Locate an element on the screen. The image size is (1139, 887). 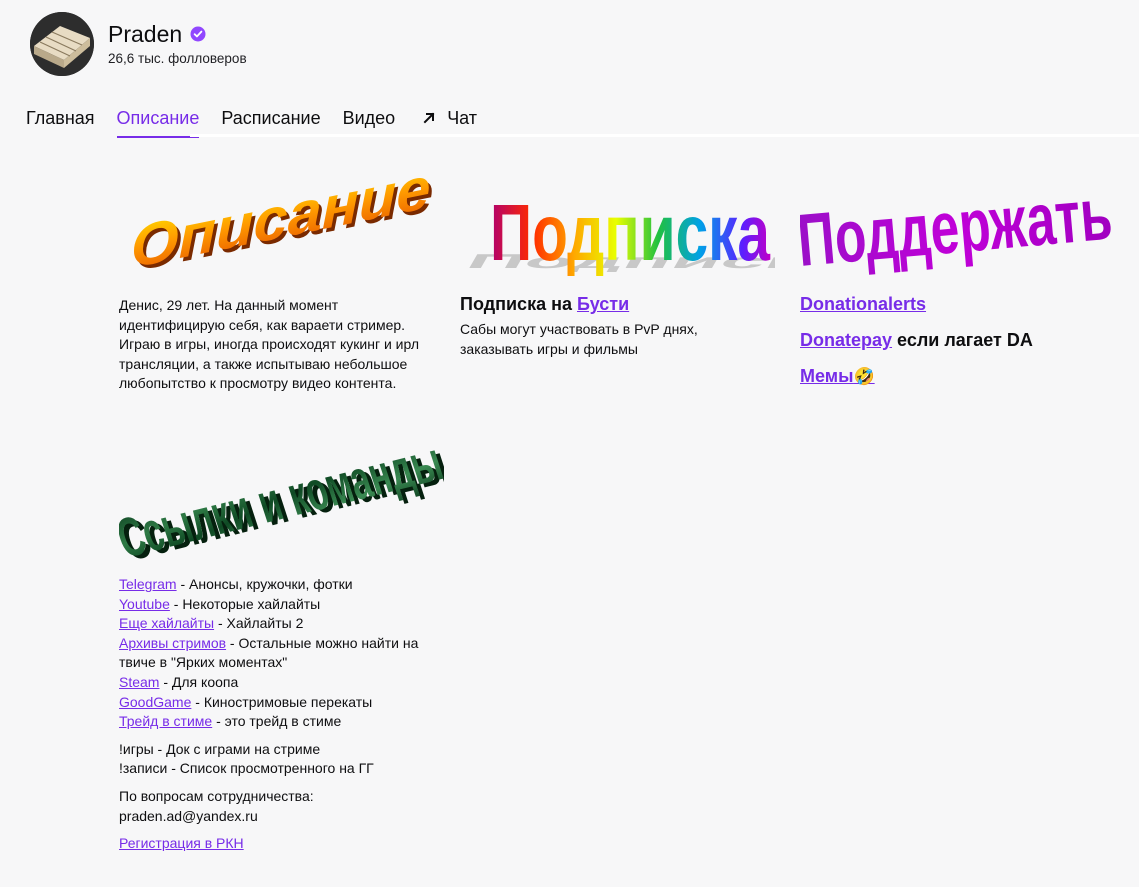
avatar is located at coordinates (62, 44).